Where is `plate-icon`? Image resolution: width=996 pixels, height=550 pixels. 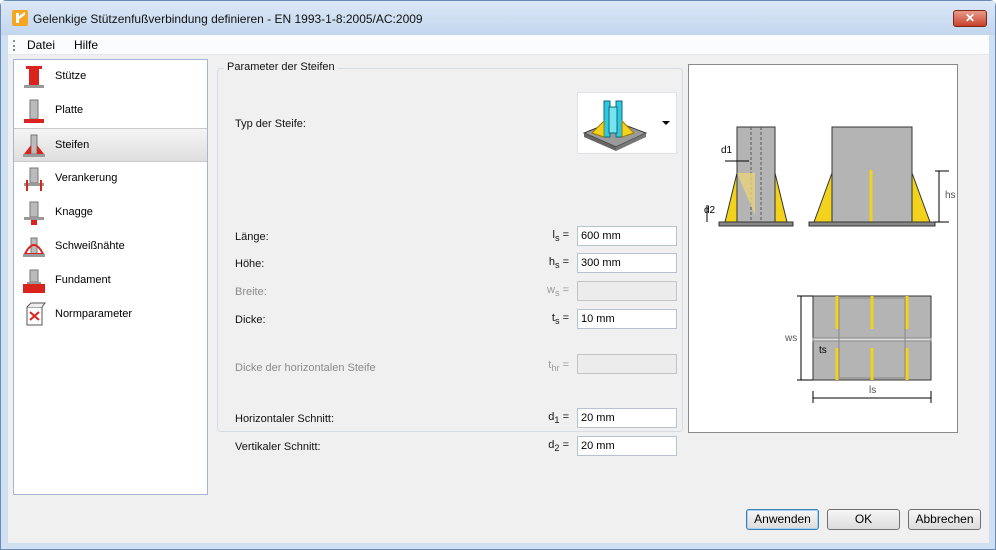 plate-icon is located at coordinates (34, 111).